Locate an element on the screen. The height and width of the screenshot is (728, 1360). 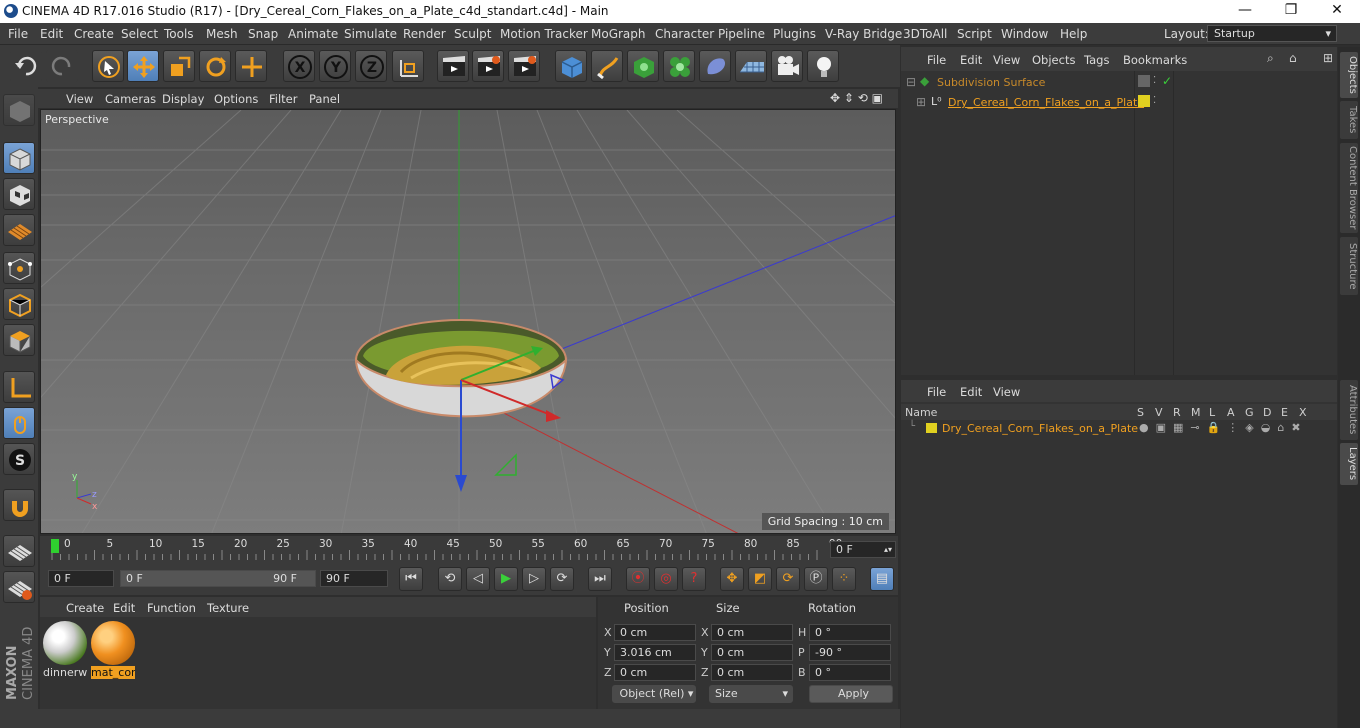
floor-button is located at coordinates (751, 66).